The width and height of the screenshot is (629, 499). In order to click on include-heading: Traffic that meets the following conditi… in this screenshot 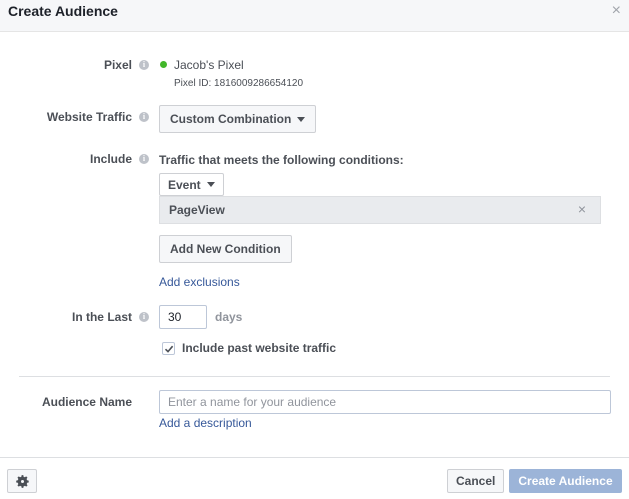, I will do `click(281, 160)`.